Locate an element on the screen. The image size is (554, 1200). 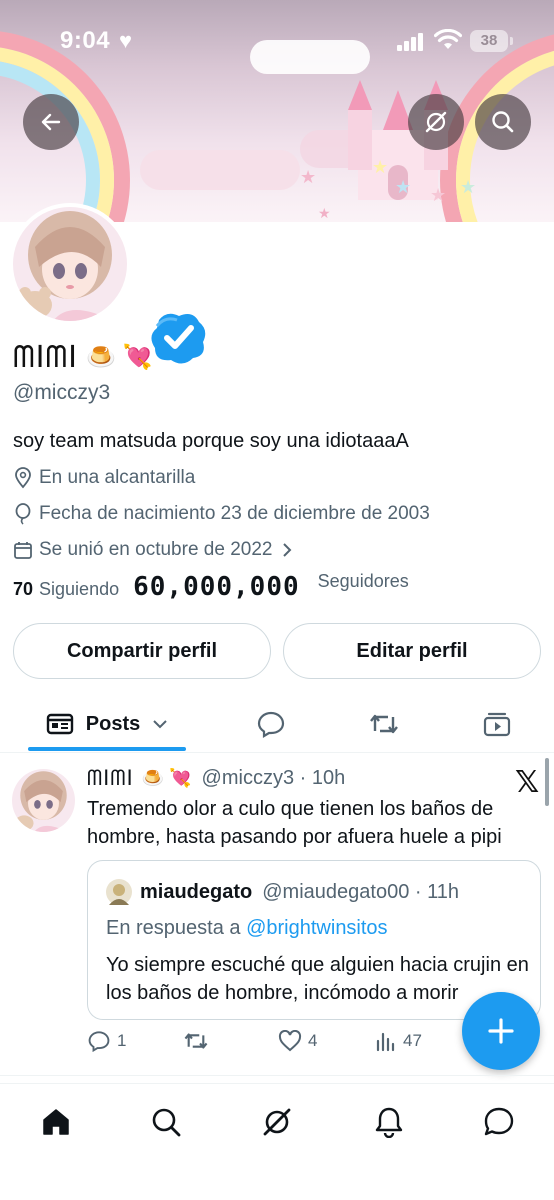
nav-grok is located at coordinates (277, 1122).